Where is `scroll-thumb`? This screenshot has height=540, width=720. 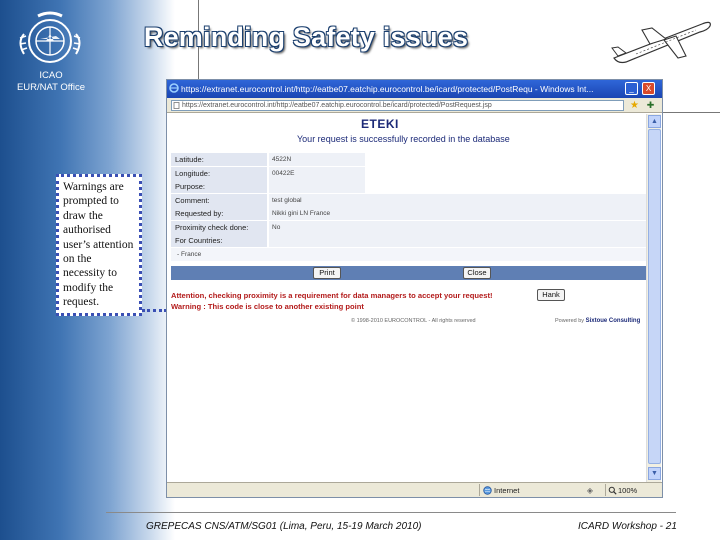
scroll-thumb is located at coordinates (654, 296).